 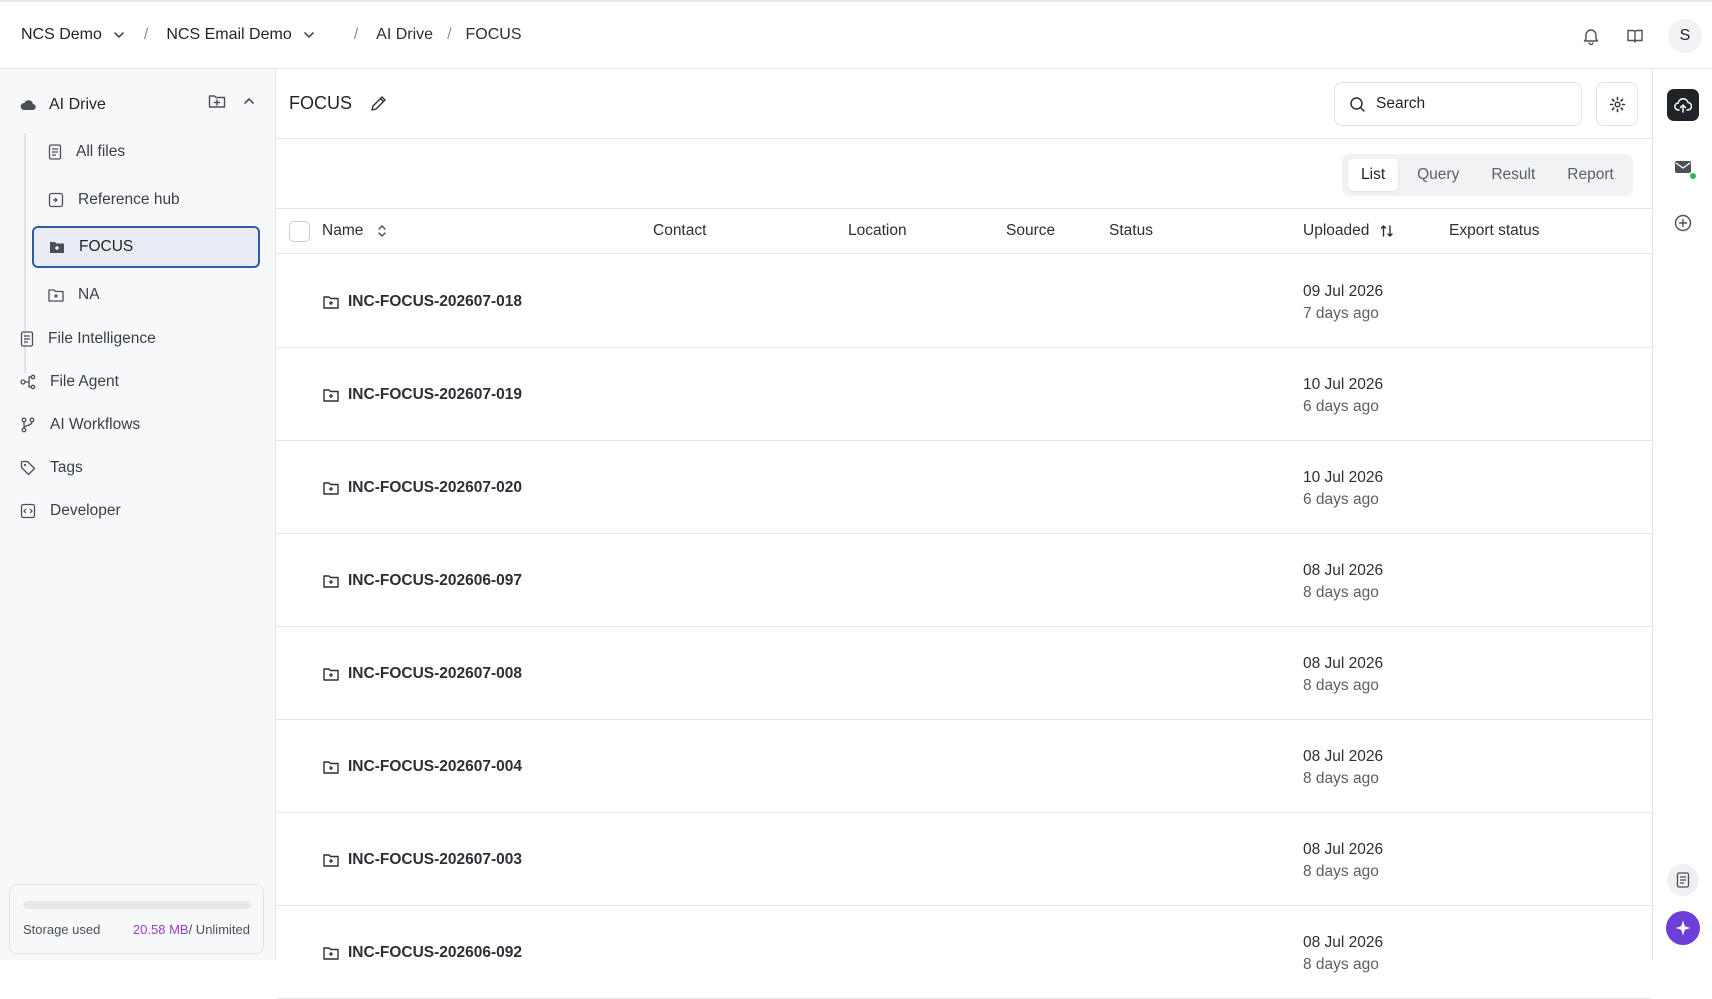 I want to click on tab-list: List, so click(x=1373, y=175).